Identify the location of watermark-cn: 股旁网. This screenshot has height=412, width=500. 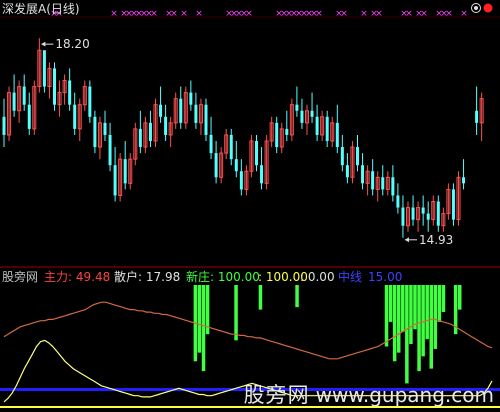
(276, 395).